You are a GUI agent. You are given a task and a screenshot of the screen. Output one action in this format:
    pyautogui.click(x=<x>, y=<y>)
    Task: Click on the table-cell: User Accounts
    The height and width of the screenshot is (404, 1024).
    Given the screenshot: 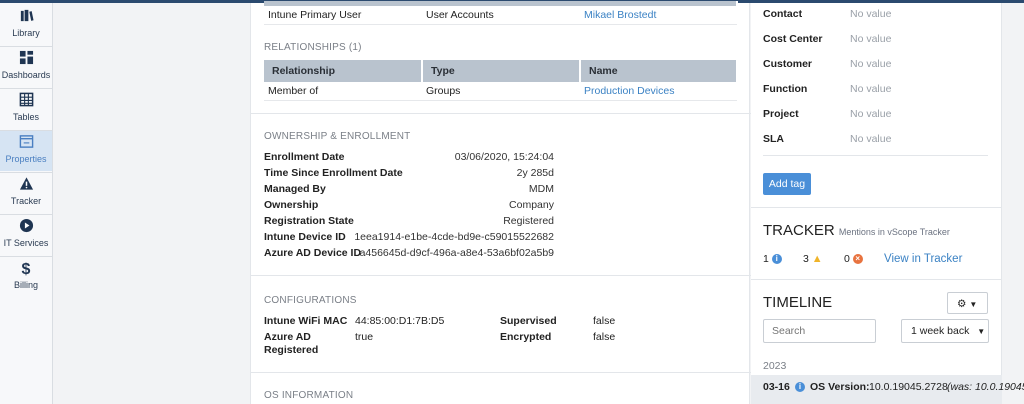 What is the action you would take?
    pyautogui.click(x=501, y=15)
    